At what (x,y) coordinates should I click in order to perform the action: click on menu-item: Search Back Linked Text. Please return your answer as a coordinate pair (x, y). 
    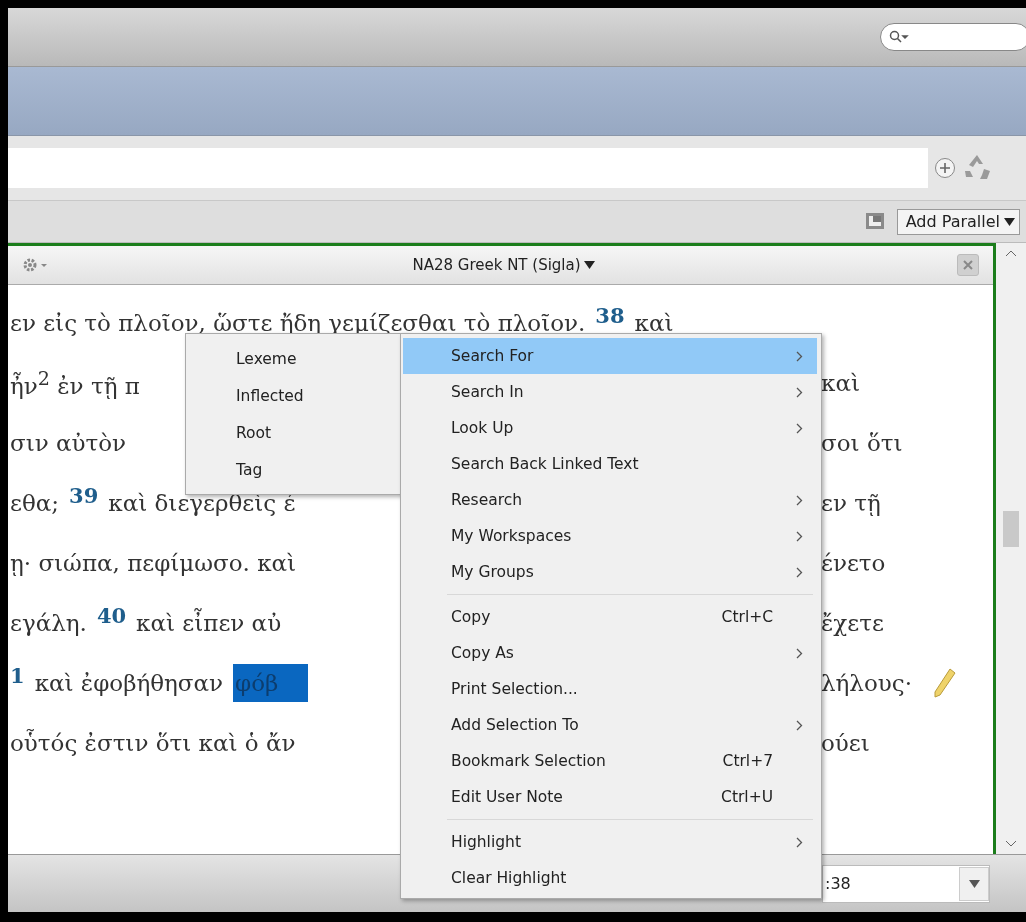
    Looking at the image, I should click on (610, 464).